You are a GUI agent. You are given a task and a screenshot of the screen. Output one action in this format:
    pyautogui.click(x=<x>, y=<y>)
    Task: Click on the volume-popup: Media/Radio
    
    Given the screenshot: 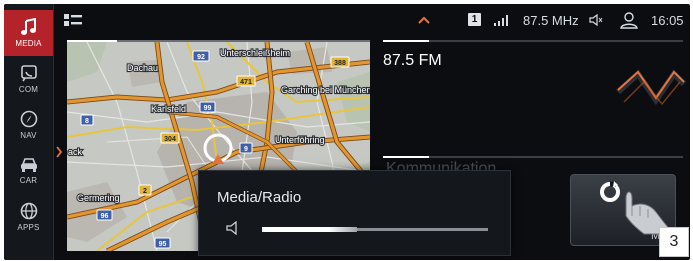 What is the action you would take?
    pyautogui.click(x=354, y=213)
    